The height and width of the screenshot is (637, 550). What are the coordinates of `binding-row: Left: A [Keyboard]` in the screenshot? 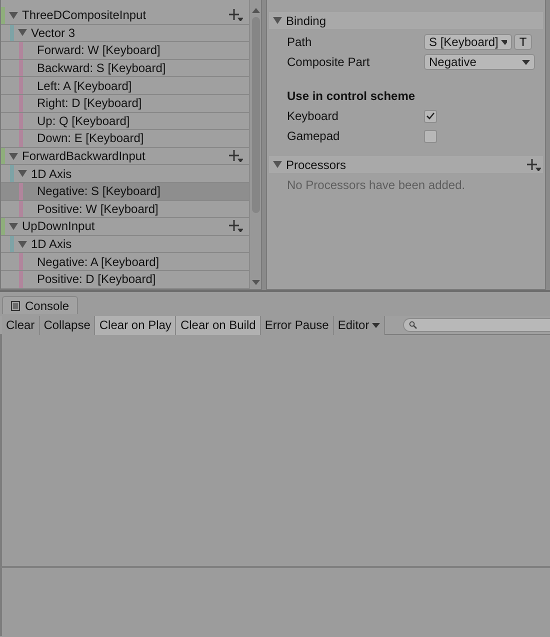 It's located at (125, 86).